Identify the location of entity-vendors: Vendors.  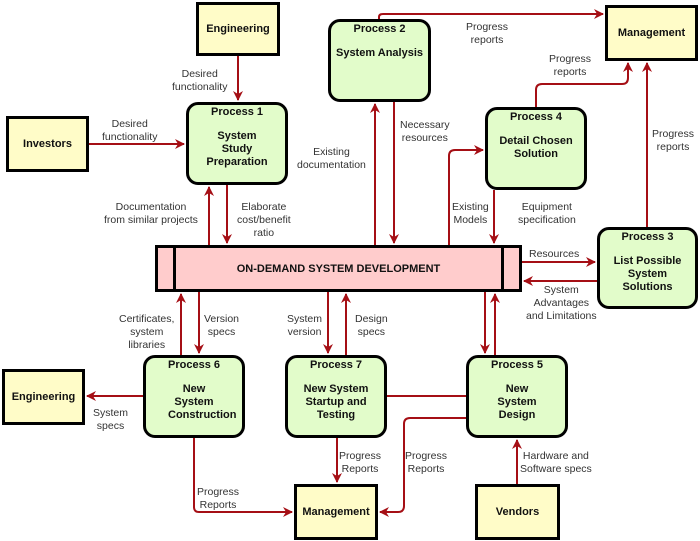
(517, 512).